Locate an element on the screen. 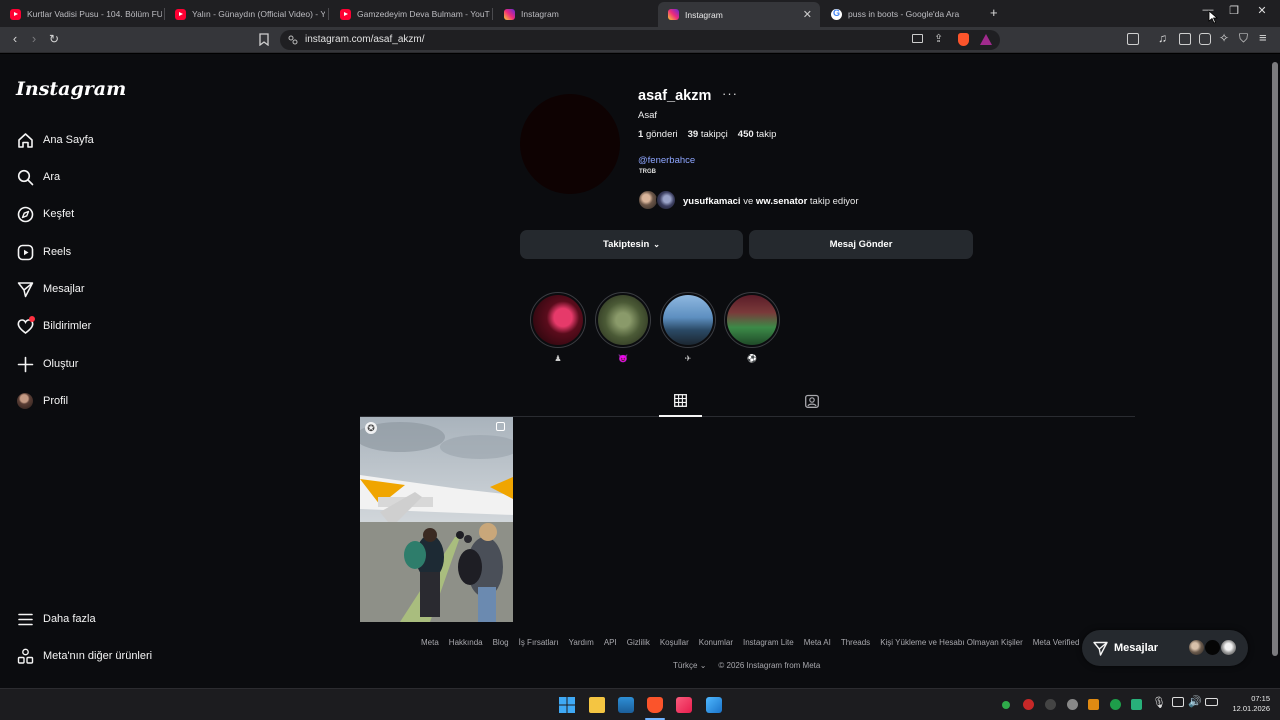  sidebar-item-explore: Keşfet is located at coordinates (45, 214).